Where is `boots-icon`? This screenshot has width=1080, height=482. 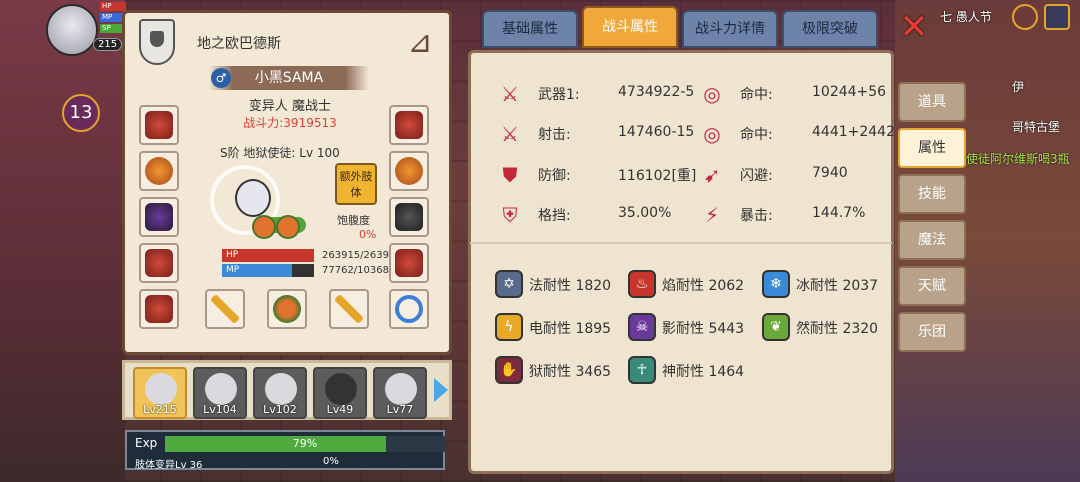 boots-icon is located at coordinates (409, 263).